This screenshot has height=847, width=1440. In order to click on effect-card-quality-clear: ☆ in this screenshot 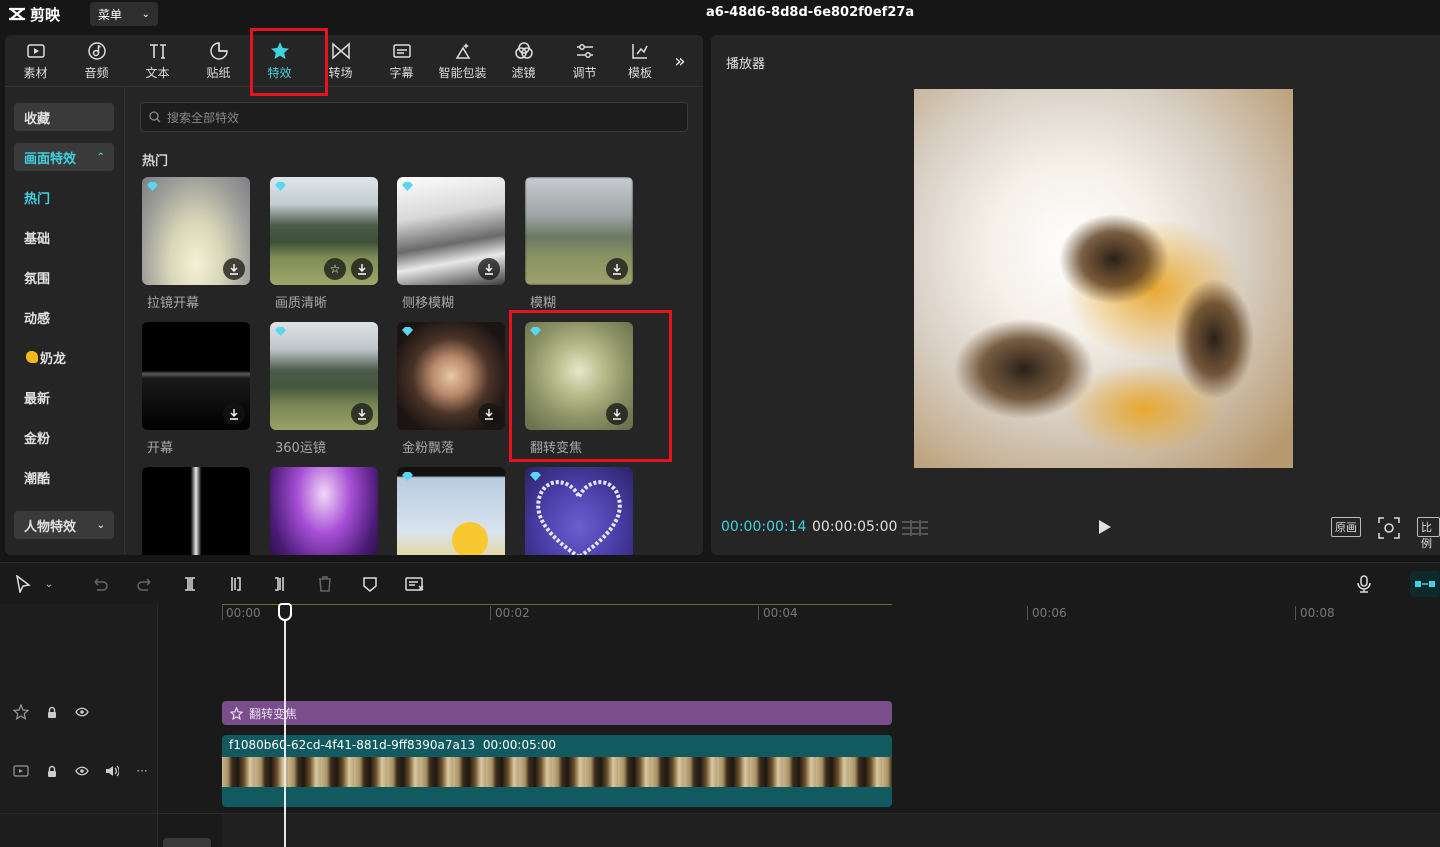, I will do `click(324, 231)`.